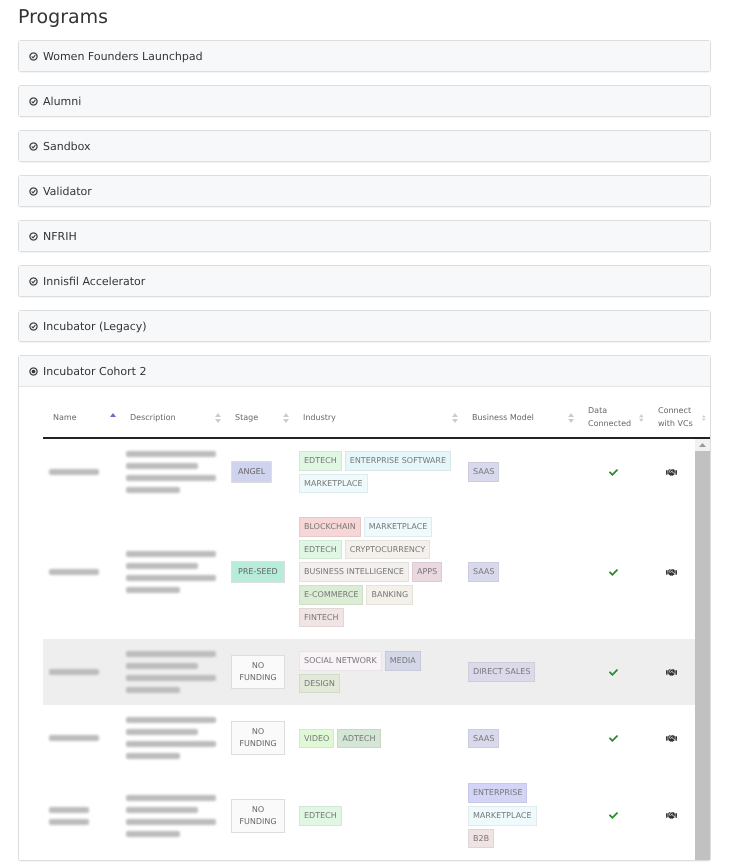  Describe the element at coordinates (498, 793) in the screenshot. I see `business-model-tag: ENTERPRISE` at that location.